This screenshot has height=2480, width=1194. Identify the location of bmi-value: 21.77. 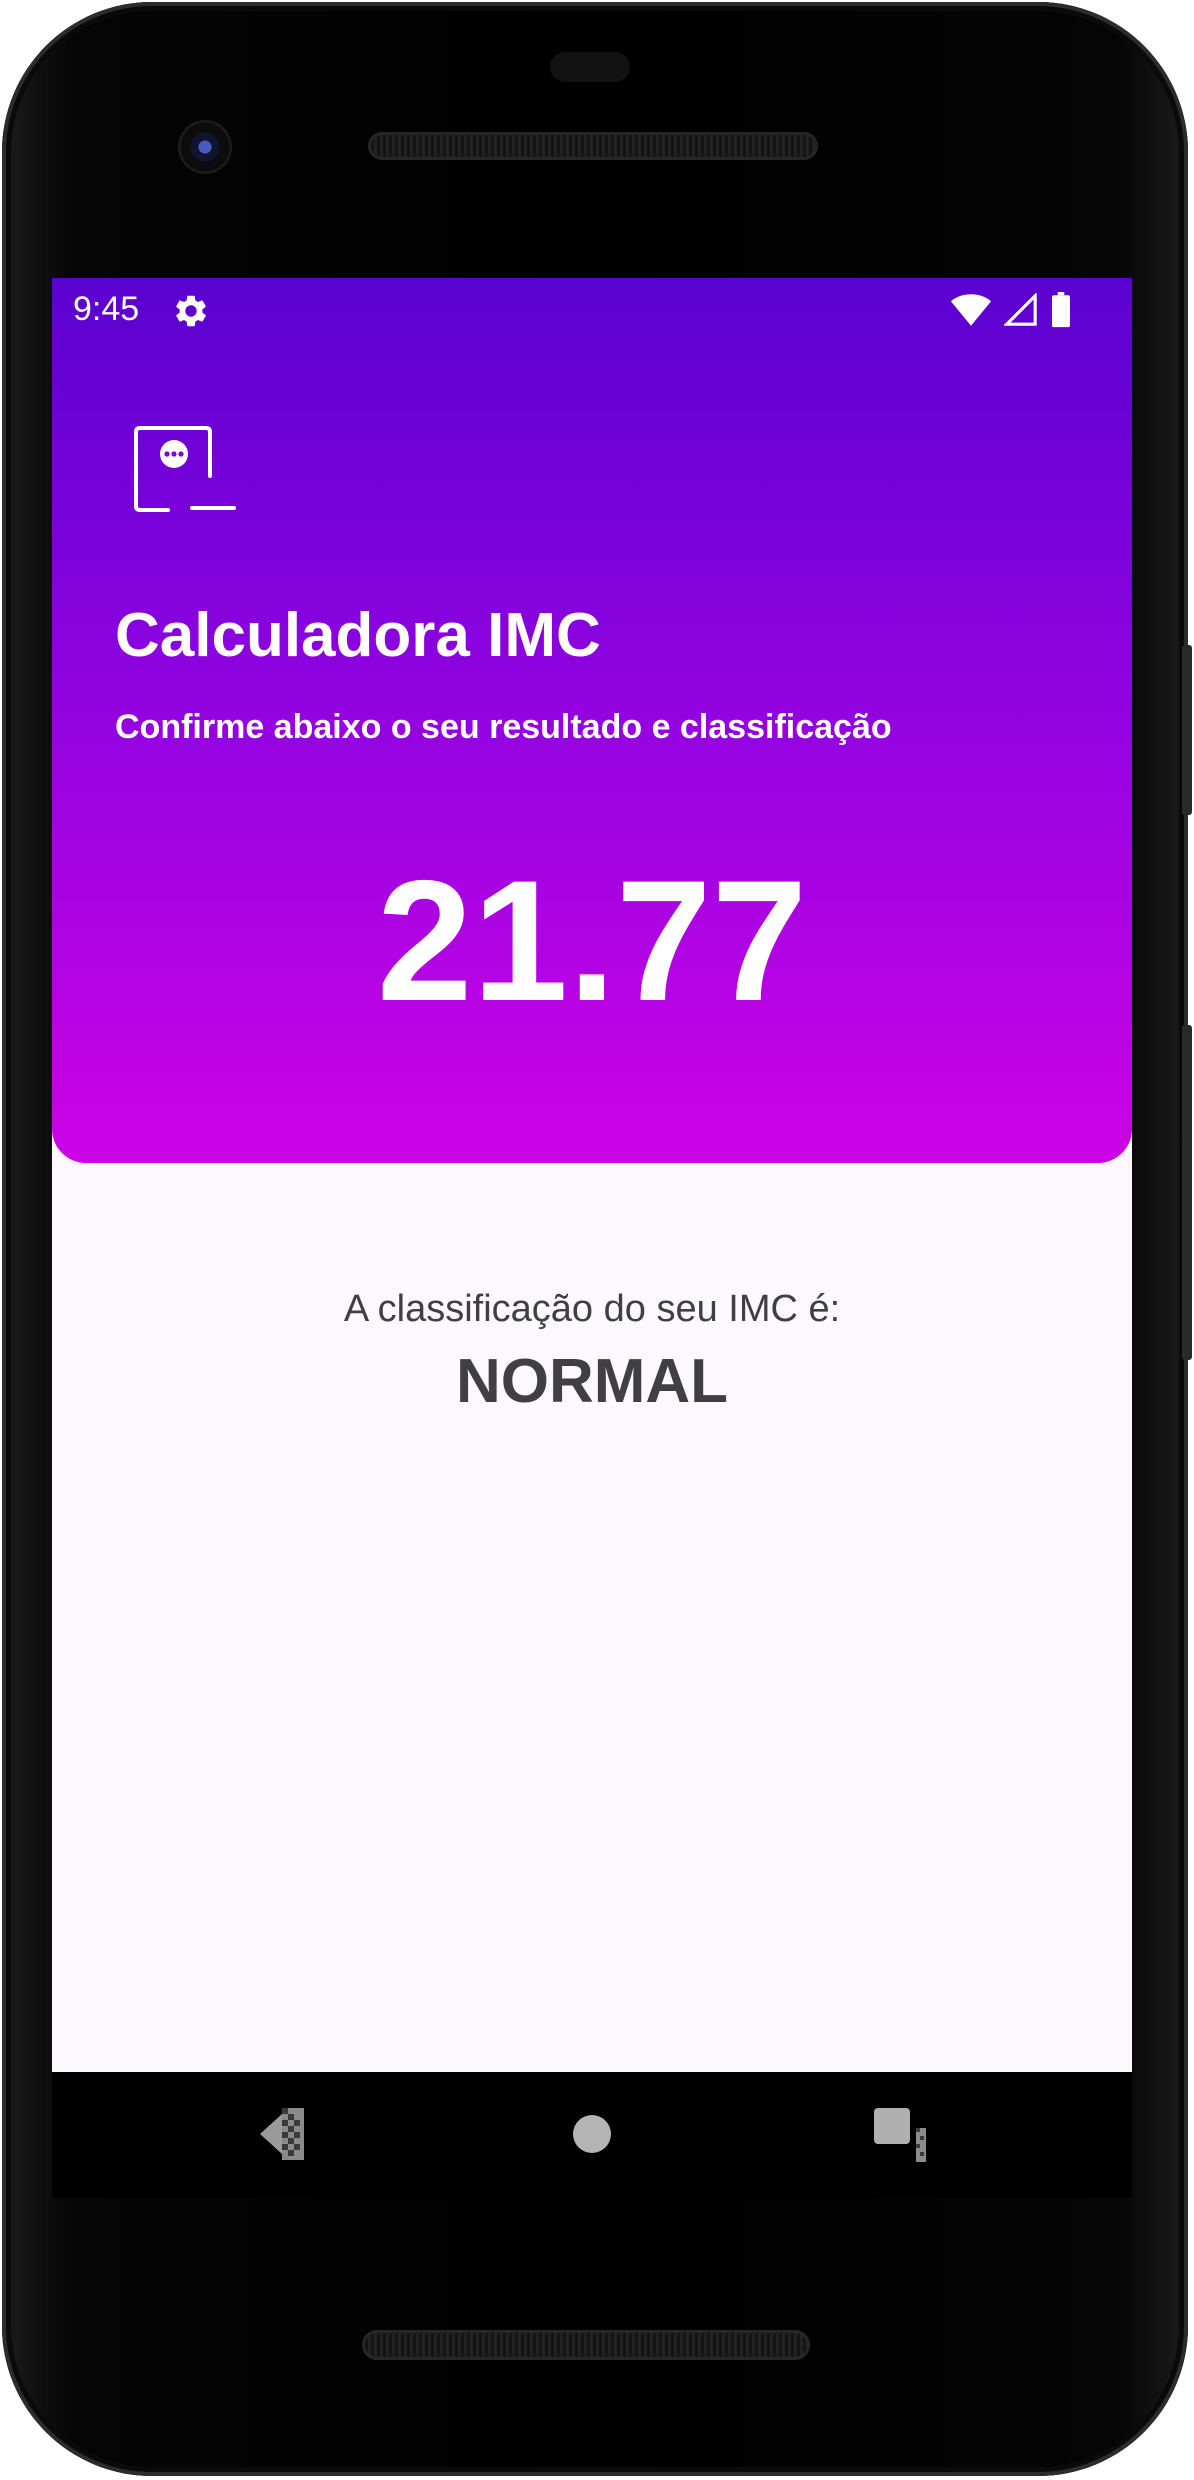
(592, 941).